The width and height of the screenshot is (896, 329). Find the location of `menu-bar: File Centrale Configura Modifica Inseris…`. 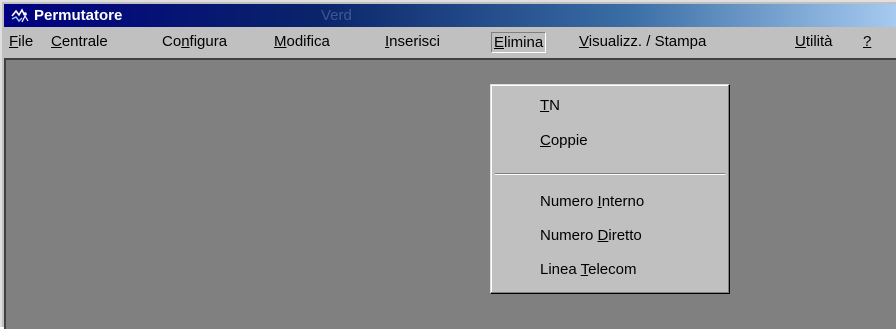

menu-bar: File Centrale Configura Modifica Inseris… is located at coordinates (450, 42).